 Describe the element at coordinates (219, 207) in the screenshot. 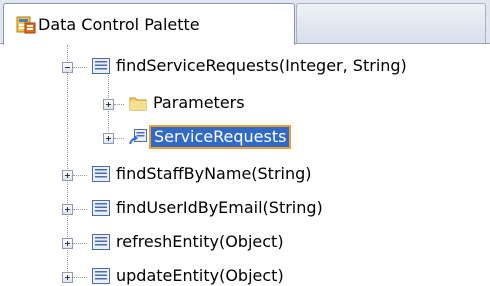

I see `tree-node-label: findUserIdByEmail(String)` at that location.